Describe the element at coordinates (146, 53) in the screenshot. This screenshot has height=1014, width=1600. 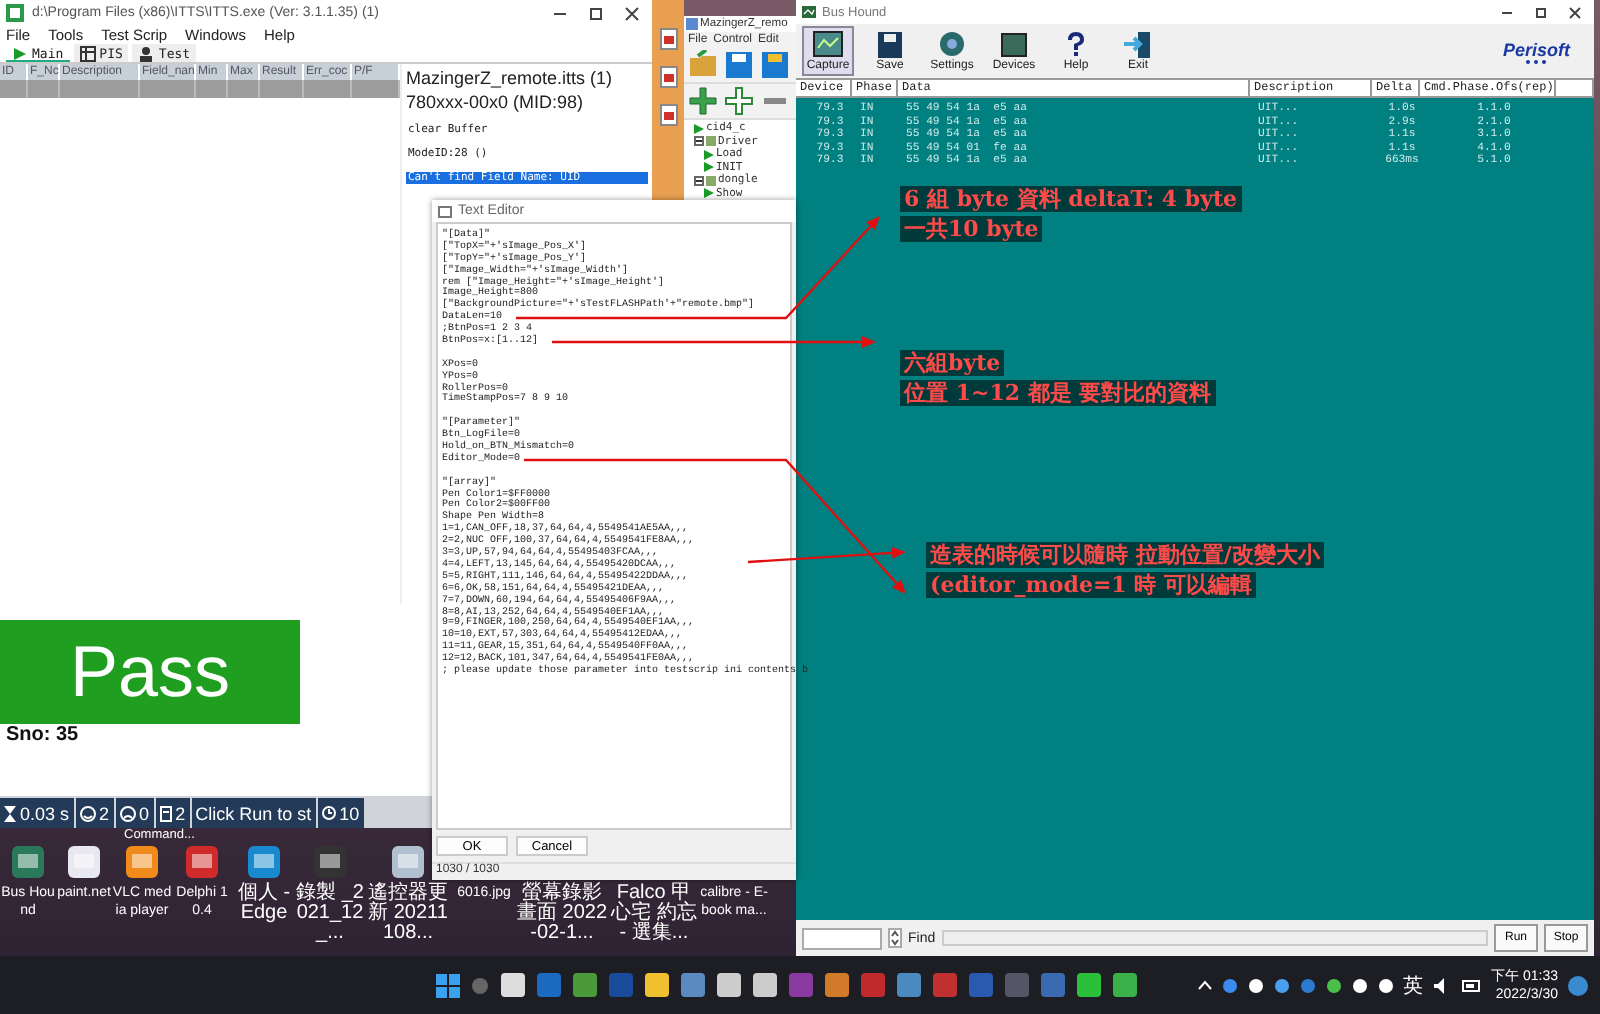
I see `person-icon` at that location.